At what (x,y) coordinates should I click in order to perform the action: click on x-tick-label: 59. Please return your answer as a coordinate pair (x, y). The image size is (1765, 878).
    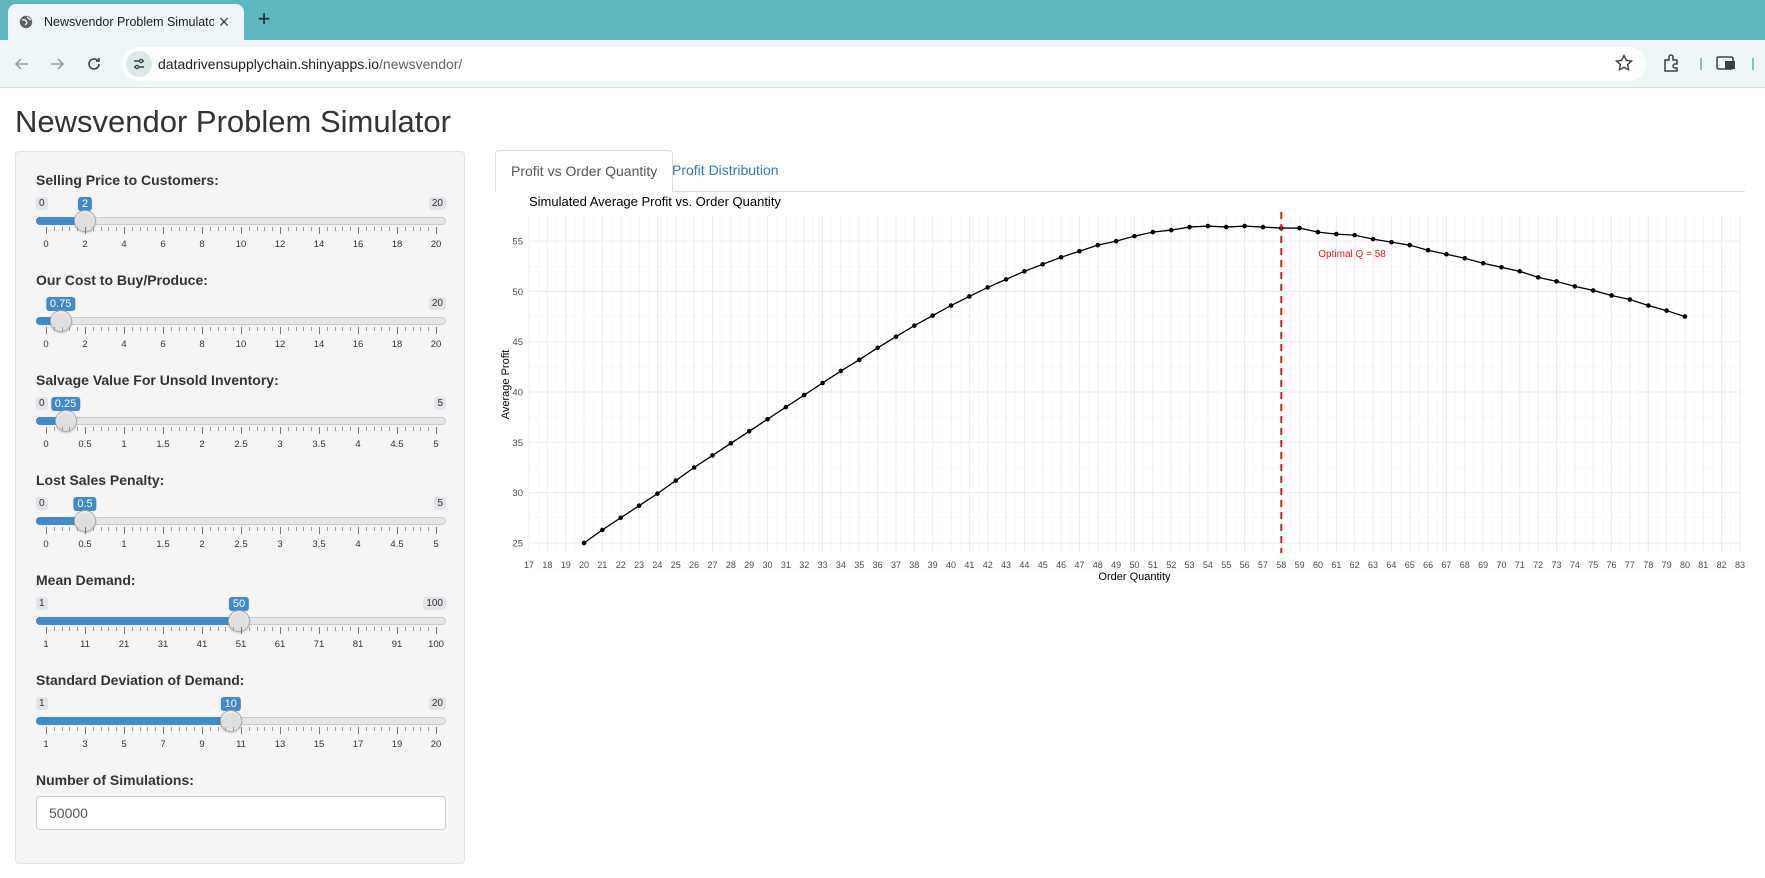
    Looking at the image, I should click on (1300, 565).